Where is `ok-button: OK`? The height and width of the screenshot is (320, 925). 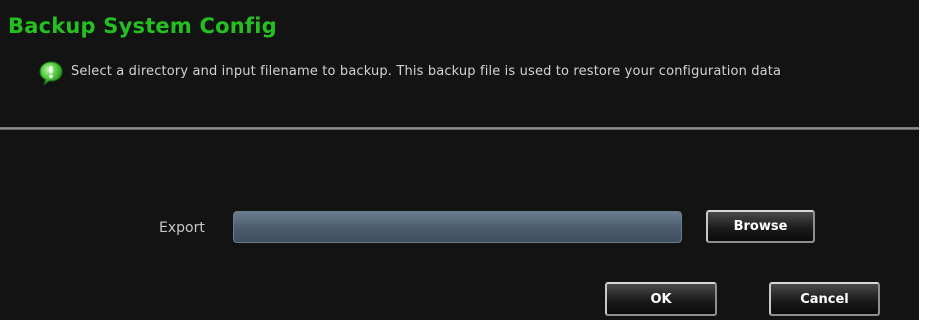
ok-button: OK is located at coordinates (661, 299).